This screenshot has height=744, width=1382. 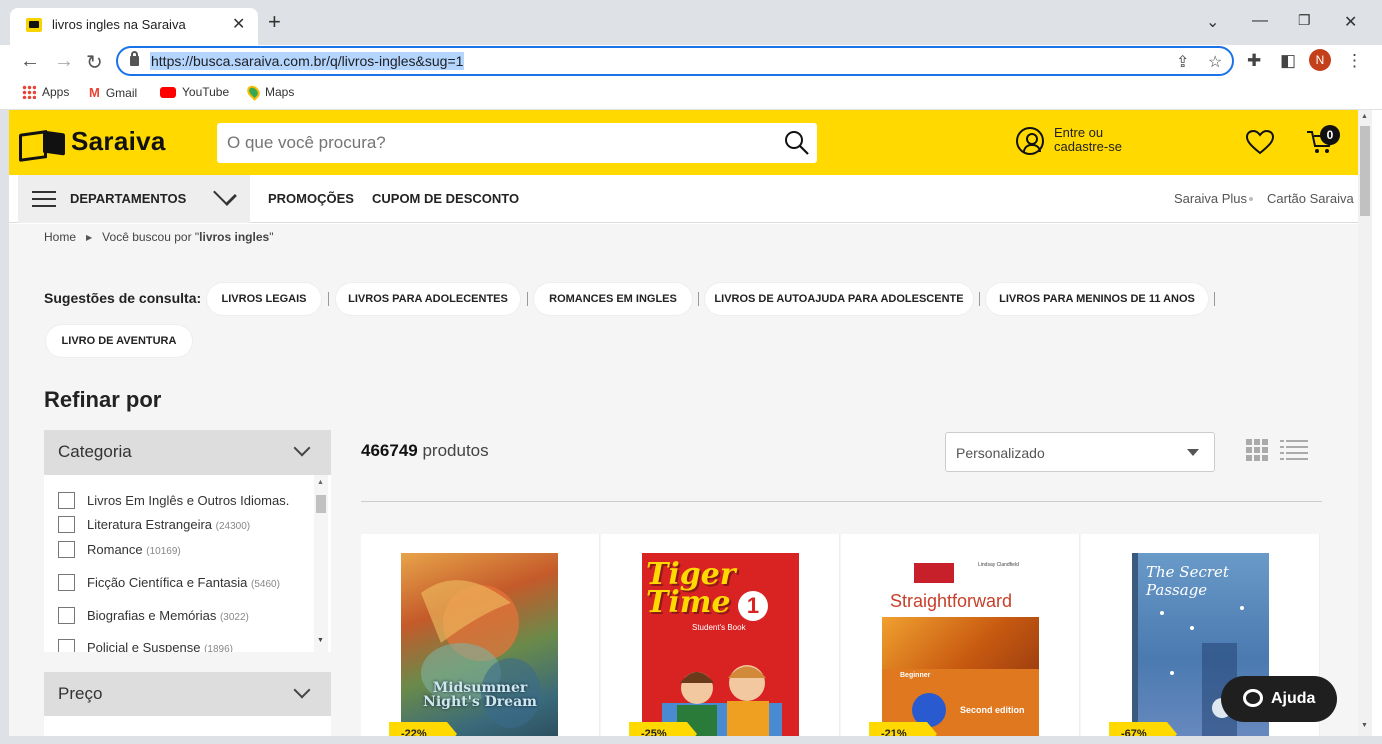 I want to click on nav-cartao-saraiva: Cartão Saraiva, so click(x=1310, y=198).